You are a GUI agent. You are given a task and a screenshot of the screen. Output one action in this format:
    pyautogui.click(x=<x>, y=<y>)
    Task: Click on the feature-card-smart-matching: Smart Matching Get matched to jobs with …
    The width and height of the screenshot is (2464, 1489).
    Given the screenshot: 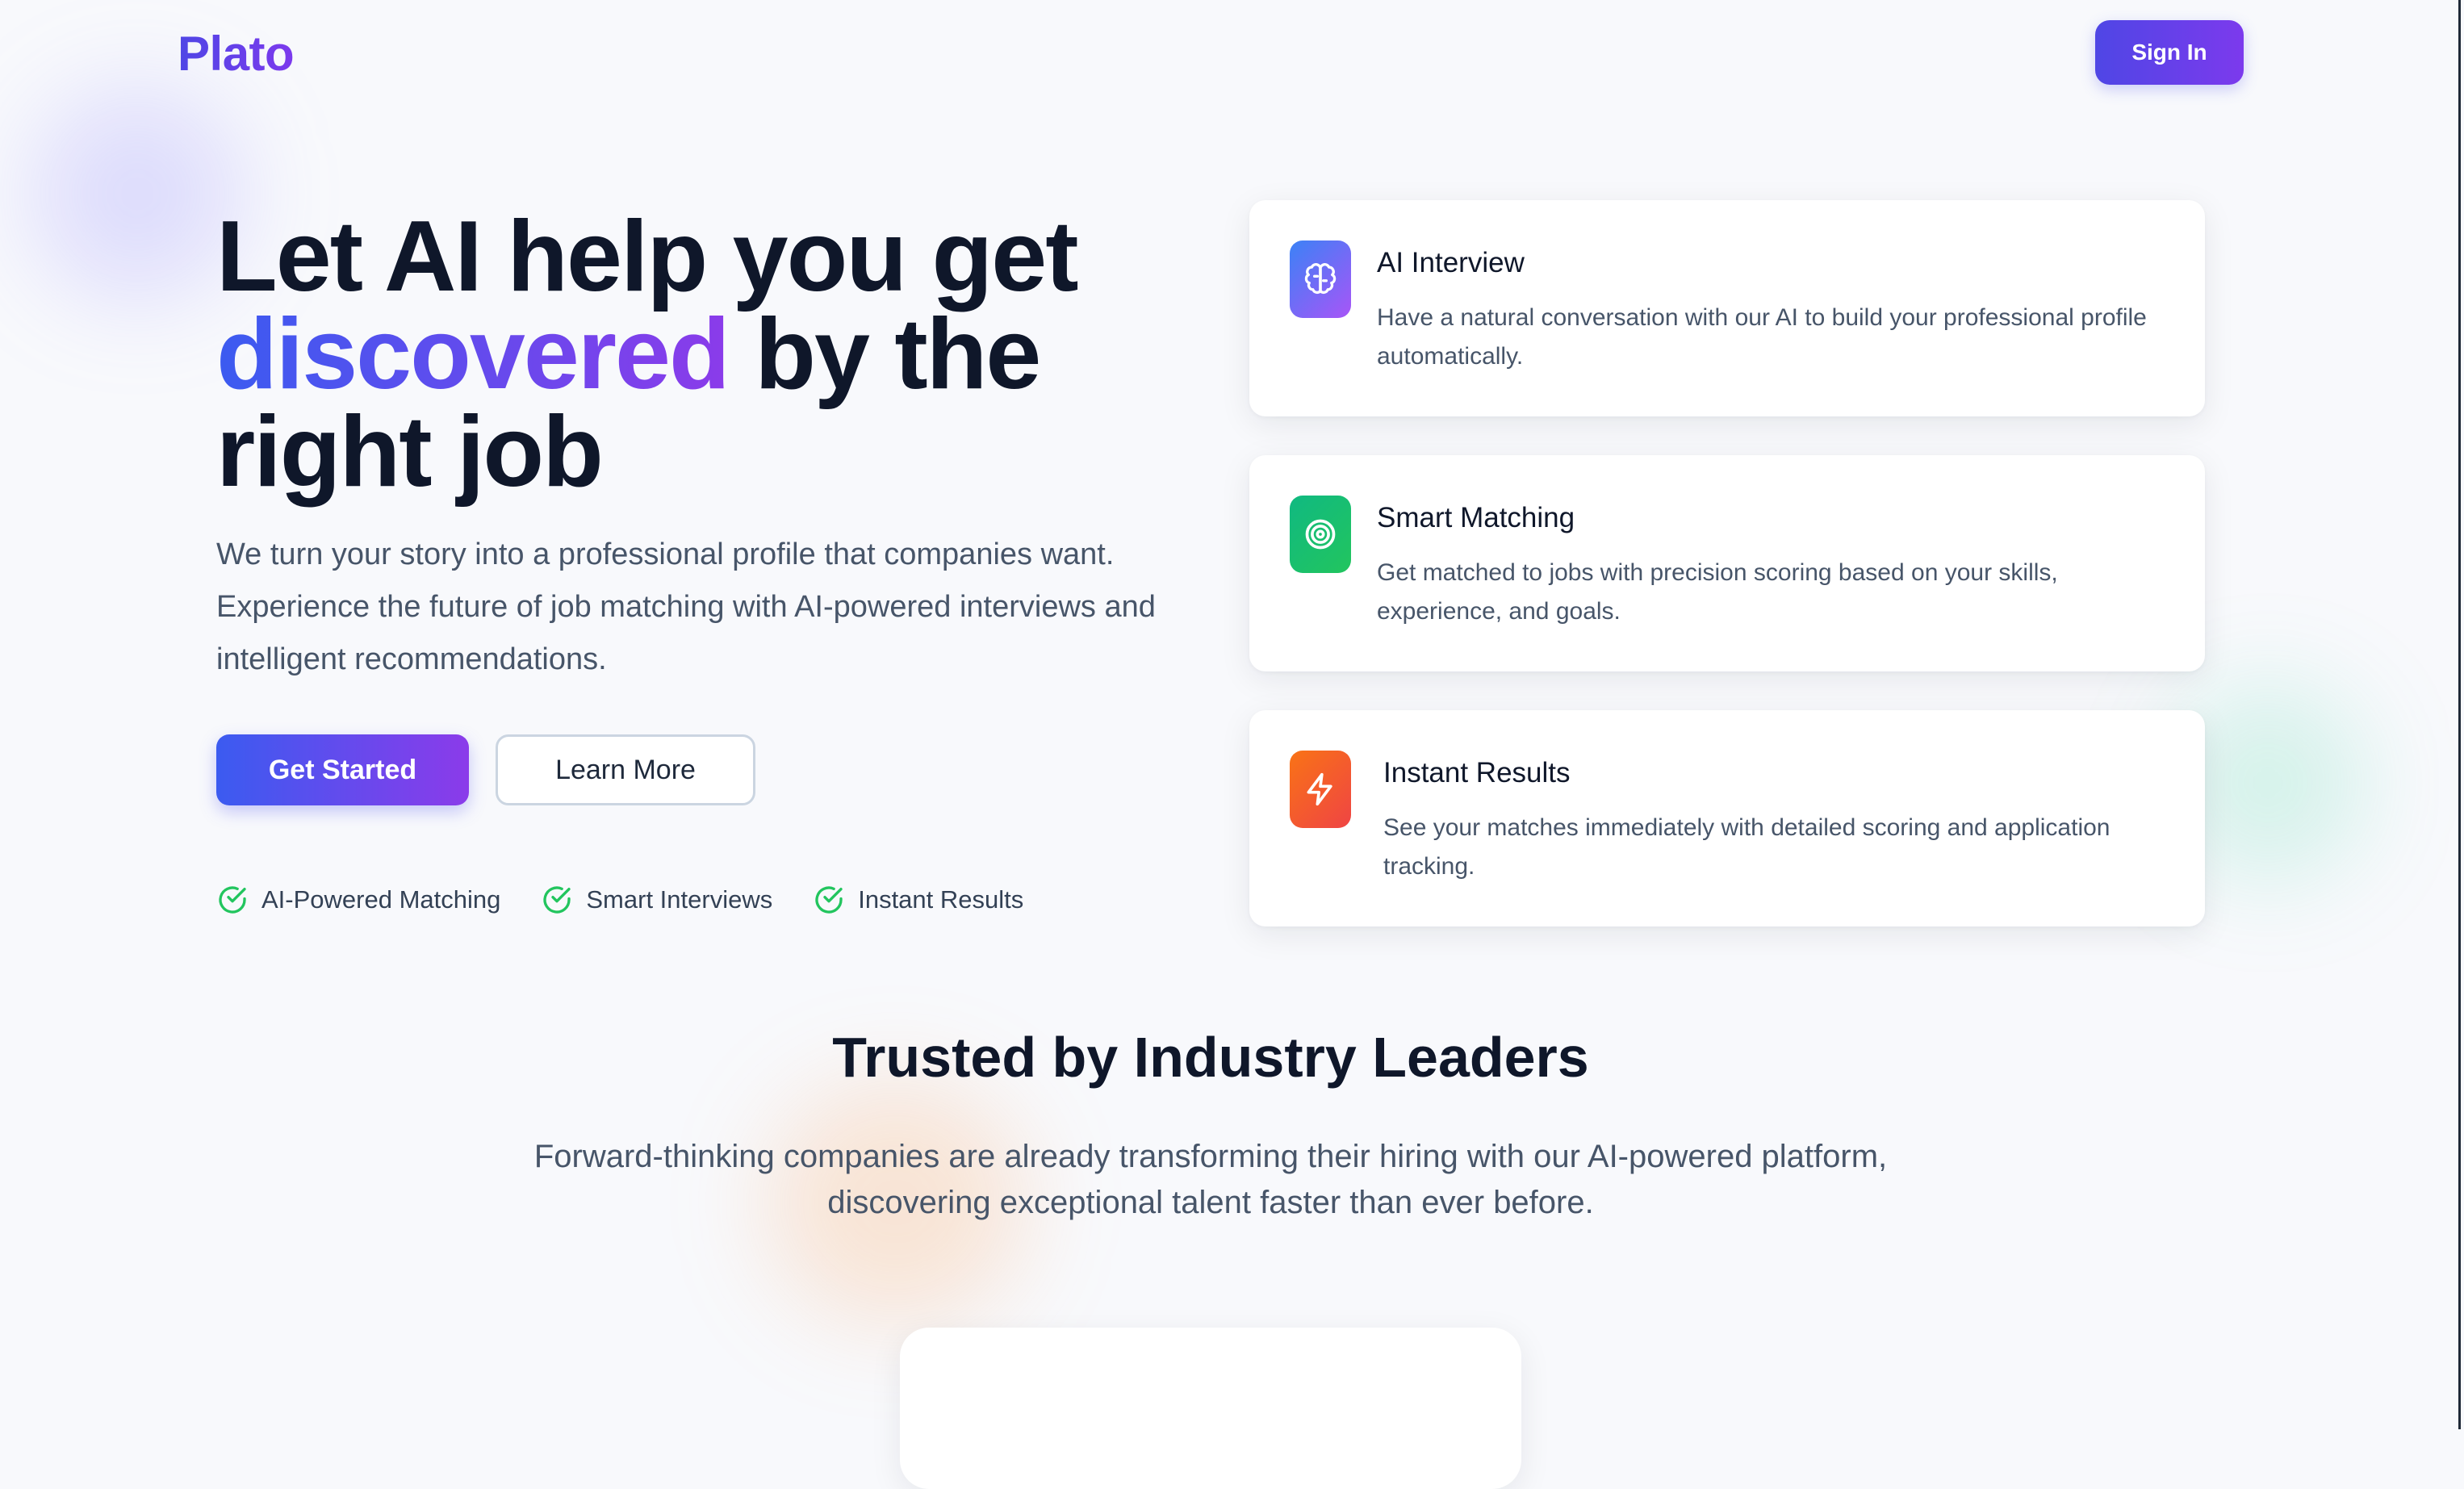 What is the action you would take?
    pyautogui.click(x=1727, y=563)
    